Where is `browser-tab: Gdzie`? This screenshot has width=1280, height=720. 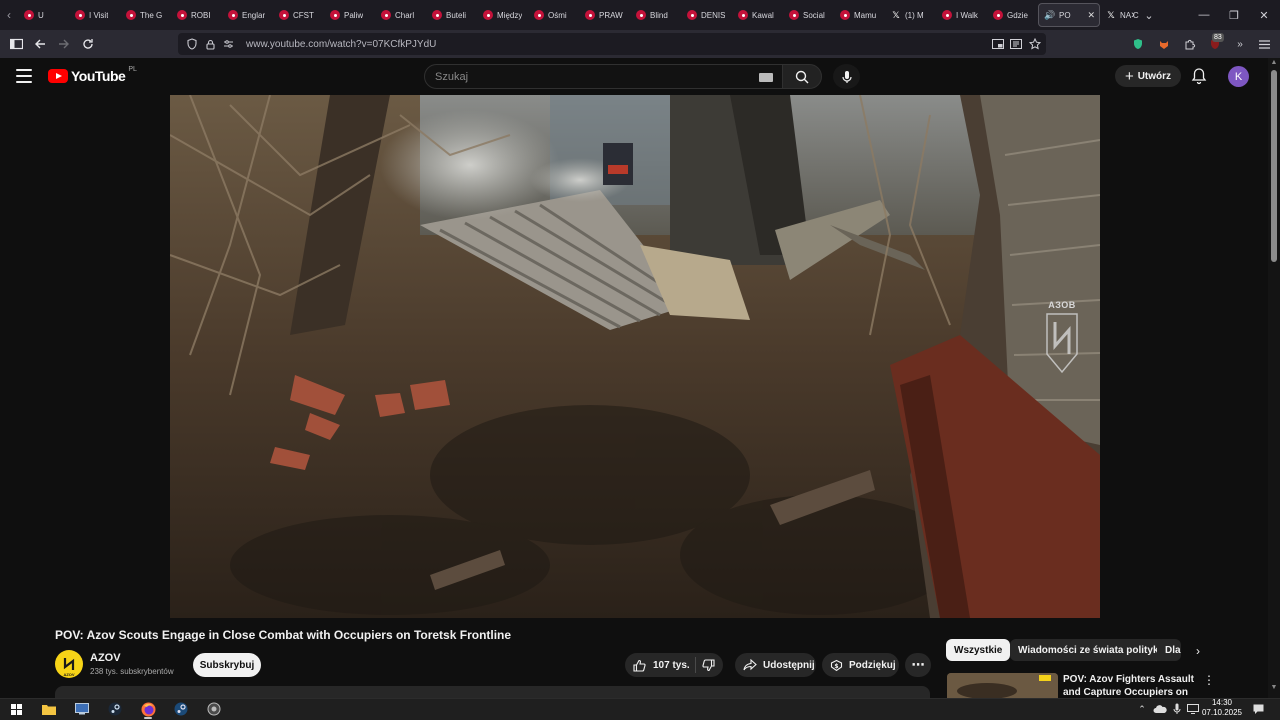 browser-tab: Gdzie is located at coordinates (1012, 15).